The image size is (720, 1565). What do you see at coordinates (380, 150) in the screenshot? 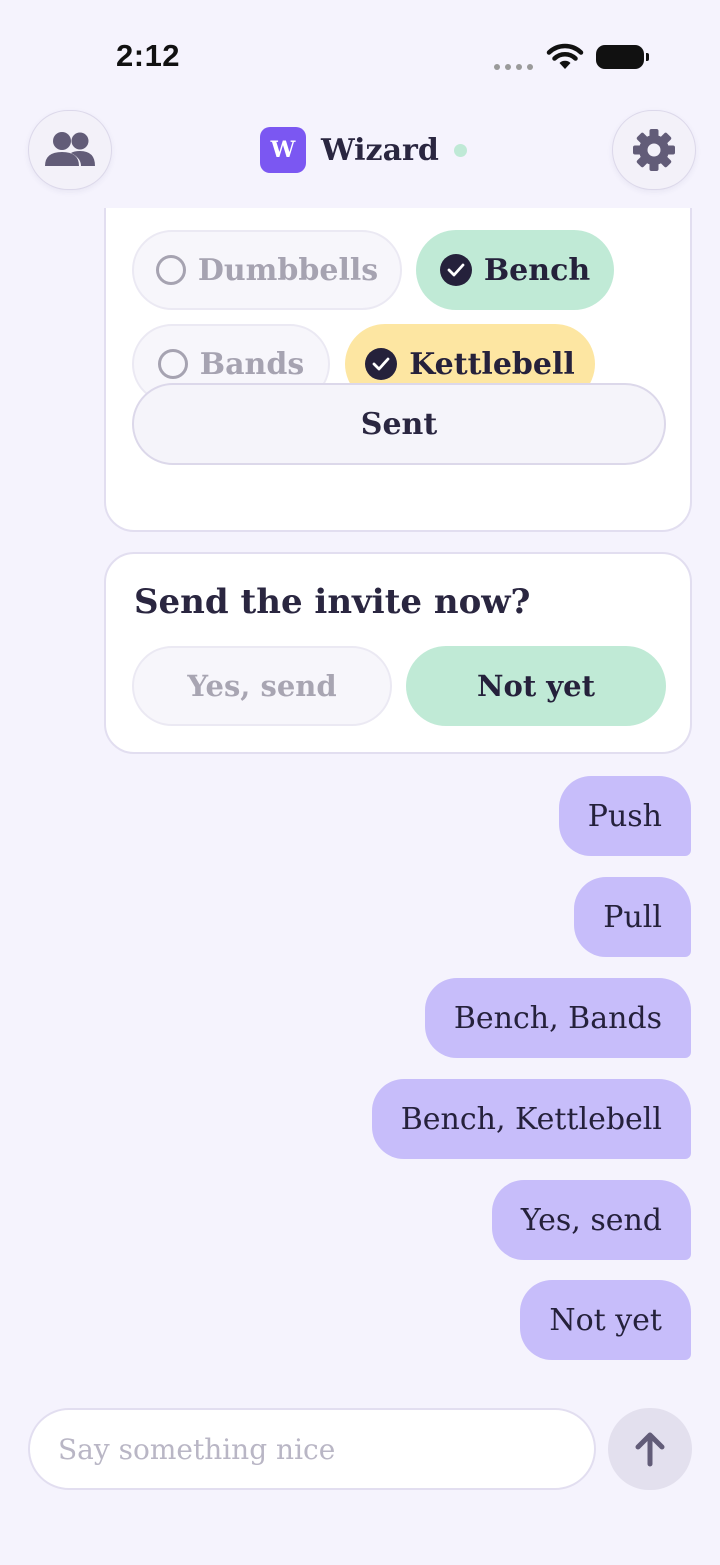
I see `brand-name: Wizard` at bounding box center [380, 150].